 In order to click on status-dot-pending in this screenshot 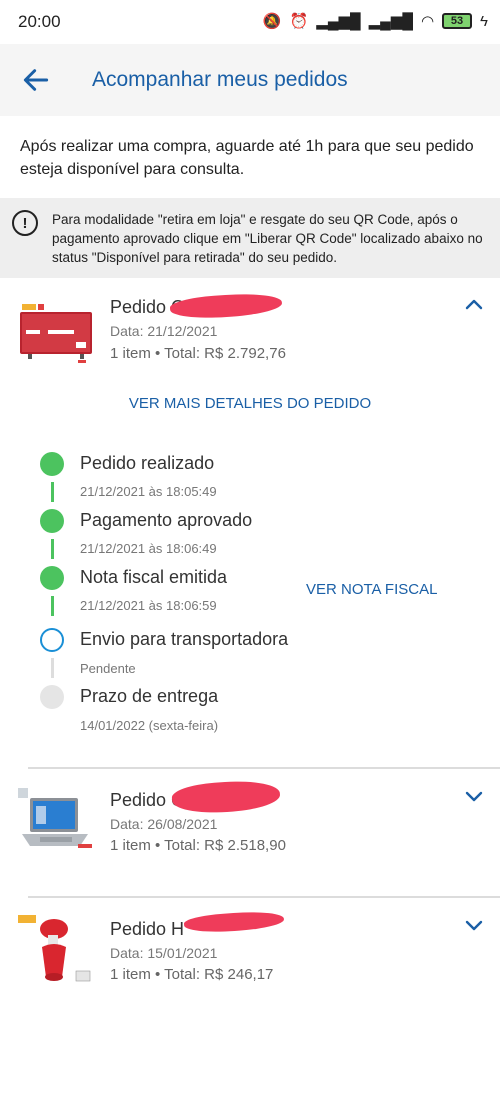, I will do `click(52, 697)`.